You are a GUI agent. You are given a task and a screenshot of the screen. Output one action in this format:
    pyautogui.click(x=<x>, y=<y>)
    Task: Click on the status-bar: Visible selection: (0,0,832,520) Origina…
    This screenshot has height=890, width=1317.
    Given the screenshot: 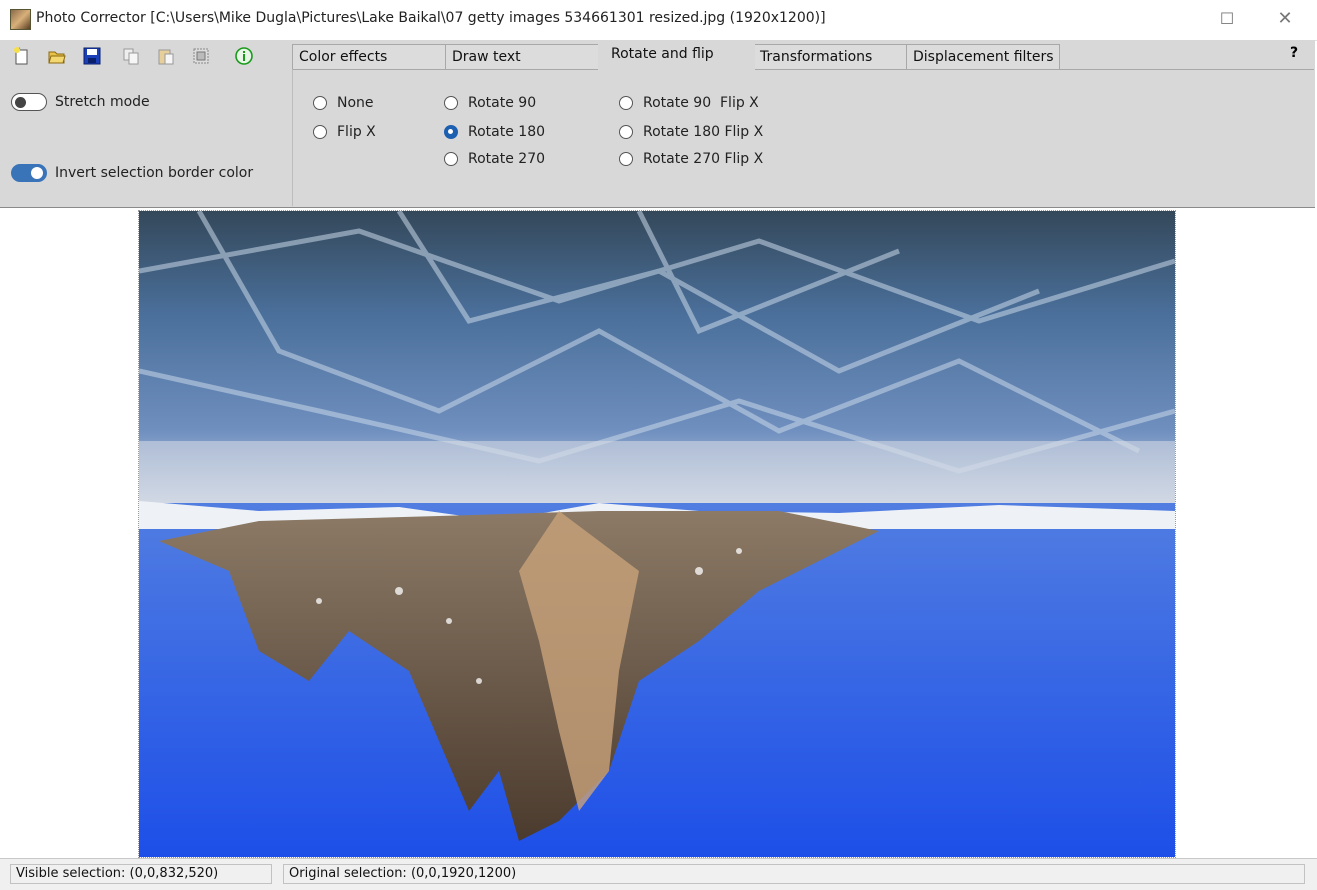 What is the action you would take?
    pyautogui.click(x=658, y=874)
    